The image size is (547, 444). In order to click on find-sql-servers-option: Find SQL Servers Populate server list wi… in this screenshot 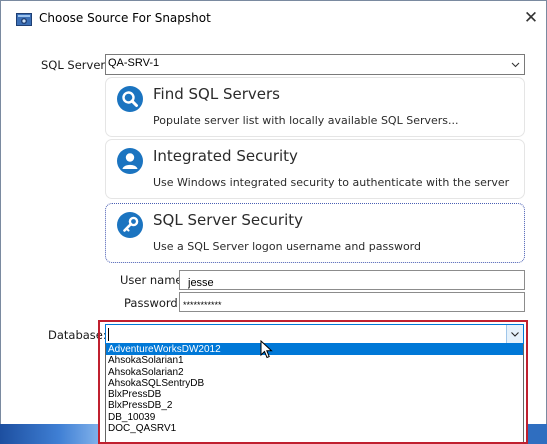, I will do `click(315, 107)`.